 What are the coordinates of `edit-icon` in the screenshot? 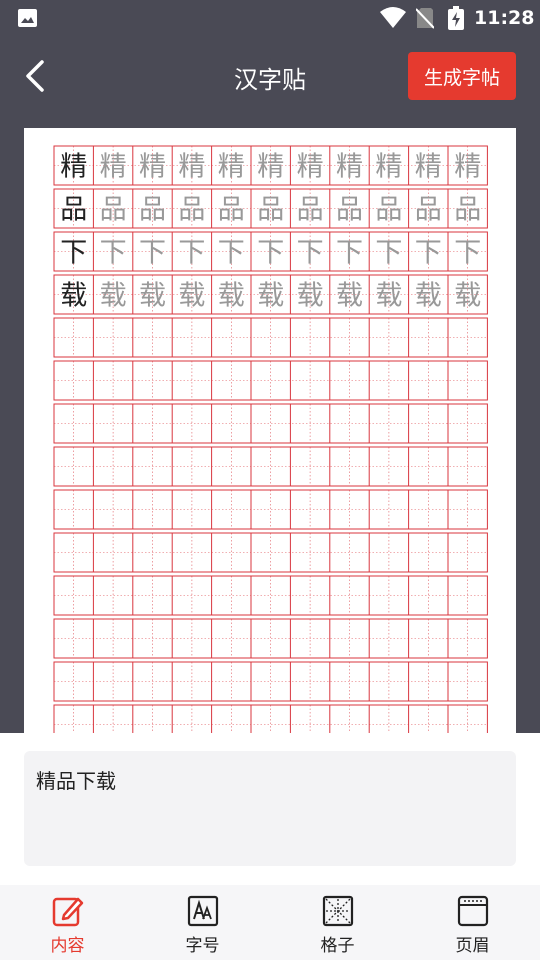 It's located at (67, 912).